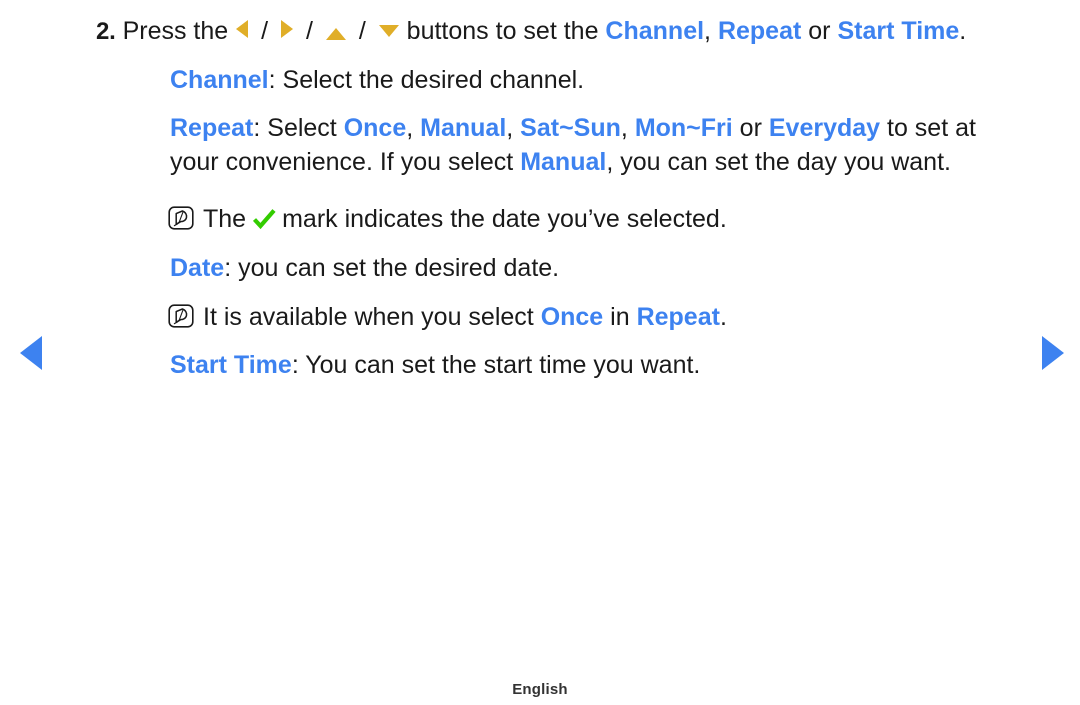 This screenshot has height=705, width=1080. Describe the element at coordinates (683, 128) in the screenshot. I see `option-mon-fri: Mon~Fri` at that location.